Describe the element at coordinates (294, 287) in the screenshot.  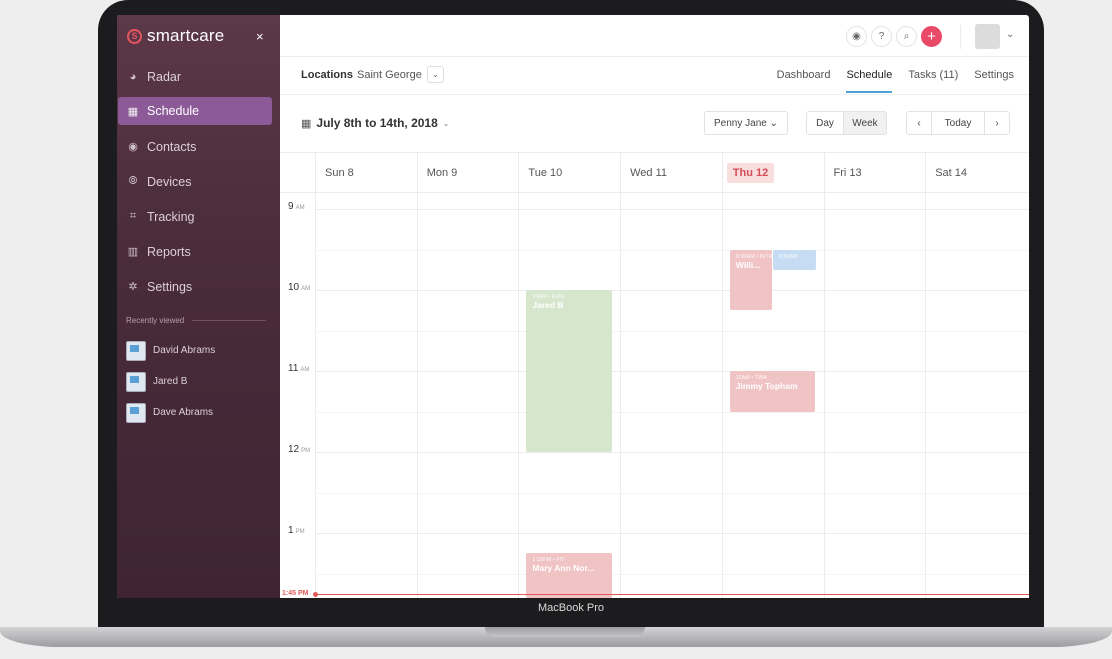
I see `hour-number: 10` at that location.